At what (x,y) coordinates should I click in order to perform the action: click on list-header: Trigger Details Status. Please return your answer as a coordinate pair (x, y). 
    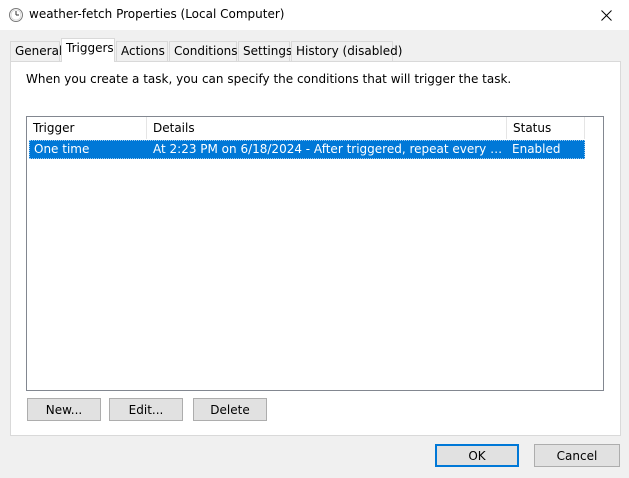
    Looking at the image, I should click on (306, 128).